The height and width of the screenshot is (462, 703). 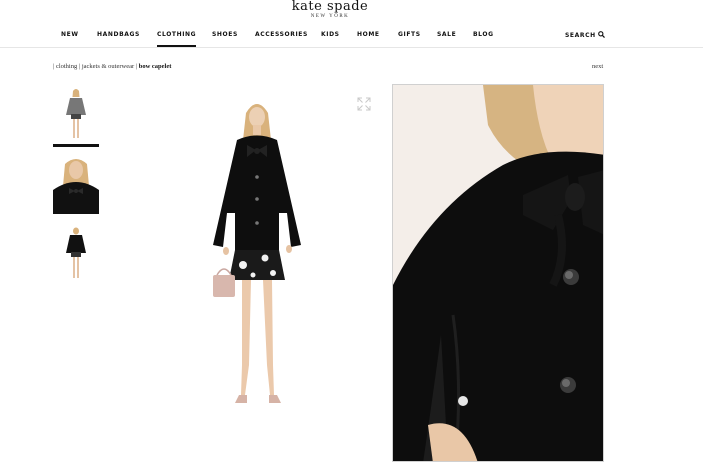 What do you see at coordinates (66, 66) in the screenshot?
I see `breadcrumb-clothing: clothing` at bounding box center [66, 66].